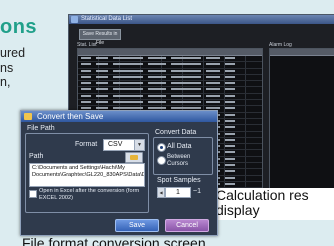 This screenshot has width=334, height=246. Describe the element at coordinates (7, 67) in the screenshot. I see `body-text-line: ns` at that location.